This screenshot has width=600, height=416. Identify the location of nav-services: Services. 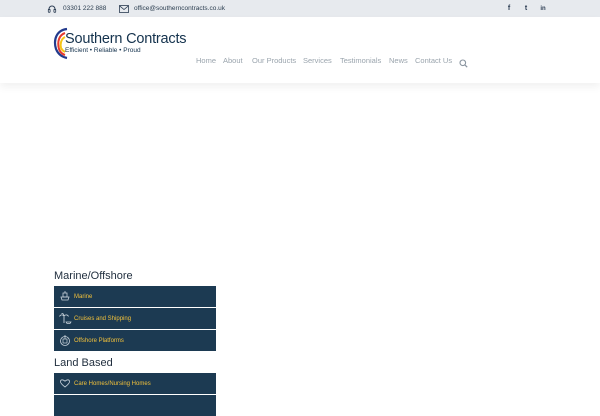
(317, 60).